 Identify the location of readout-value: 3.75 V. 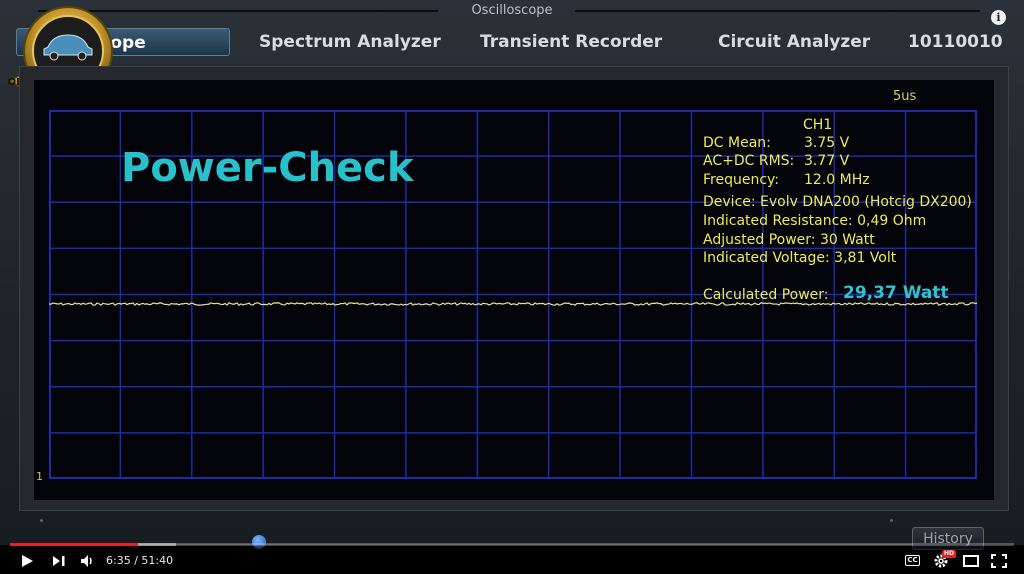
(827, 143).